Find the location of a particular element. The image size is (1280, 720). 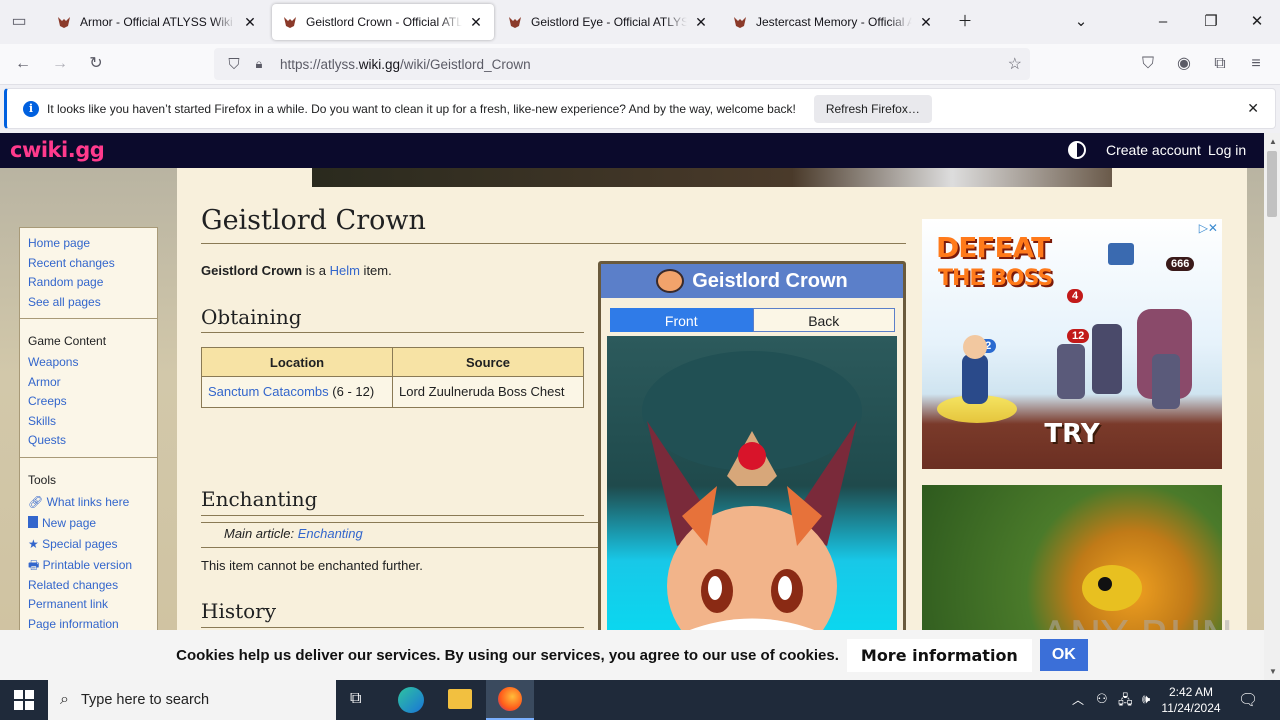

sidebar-heading: Tools is located at coordinates (42, 479).